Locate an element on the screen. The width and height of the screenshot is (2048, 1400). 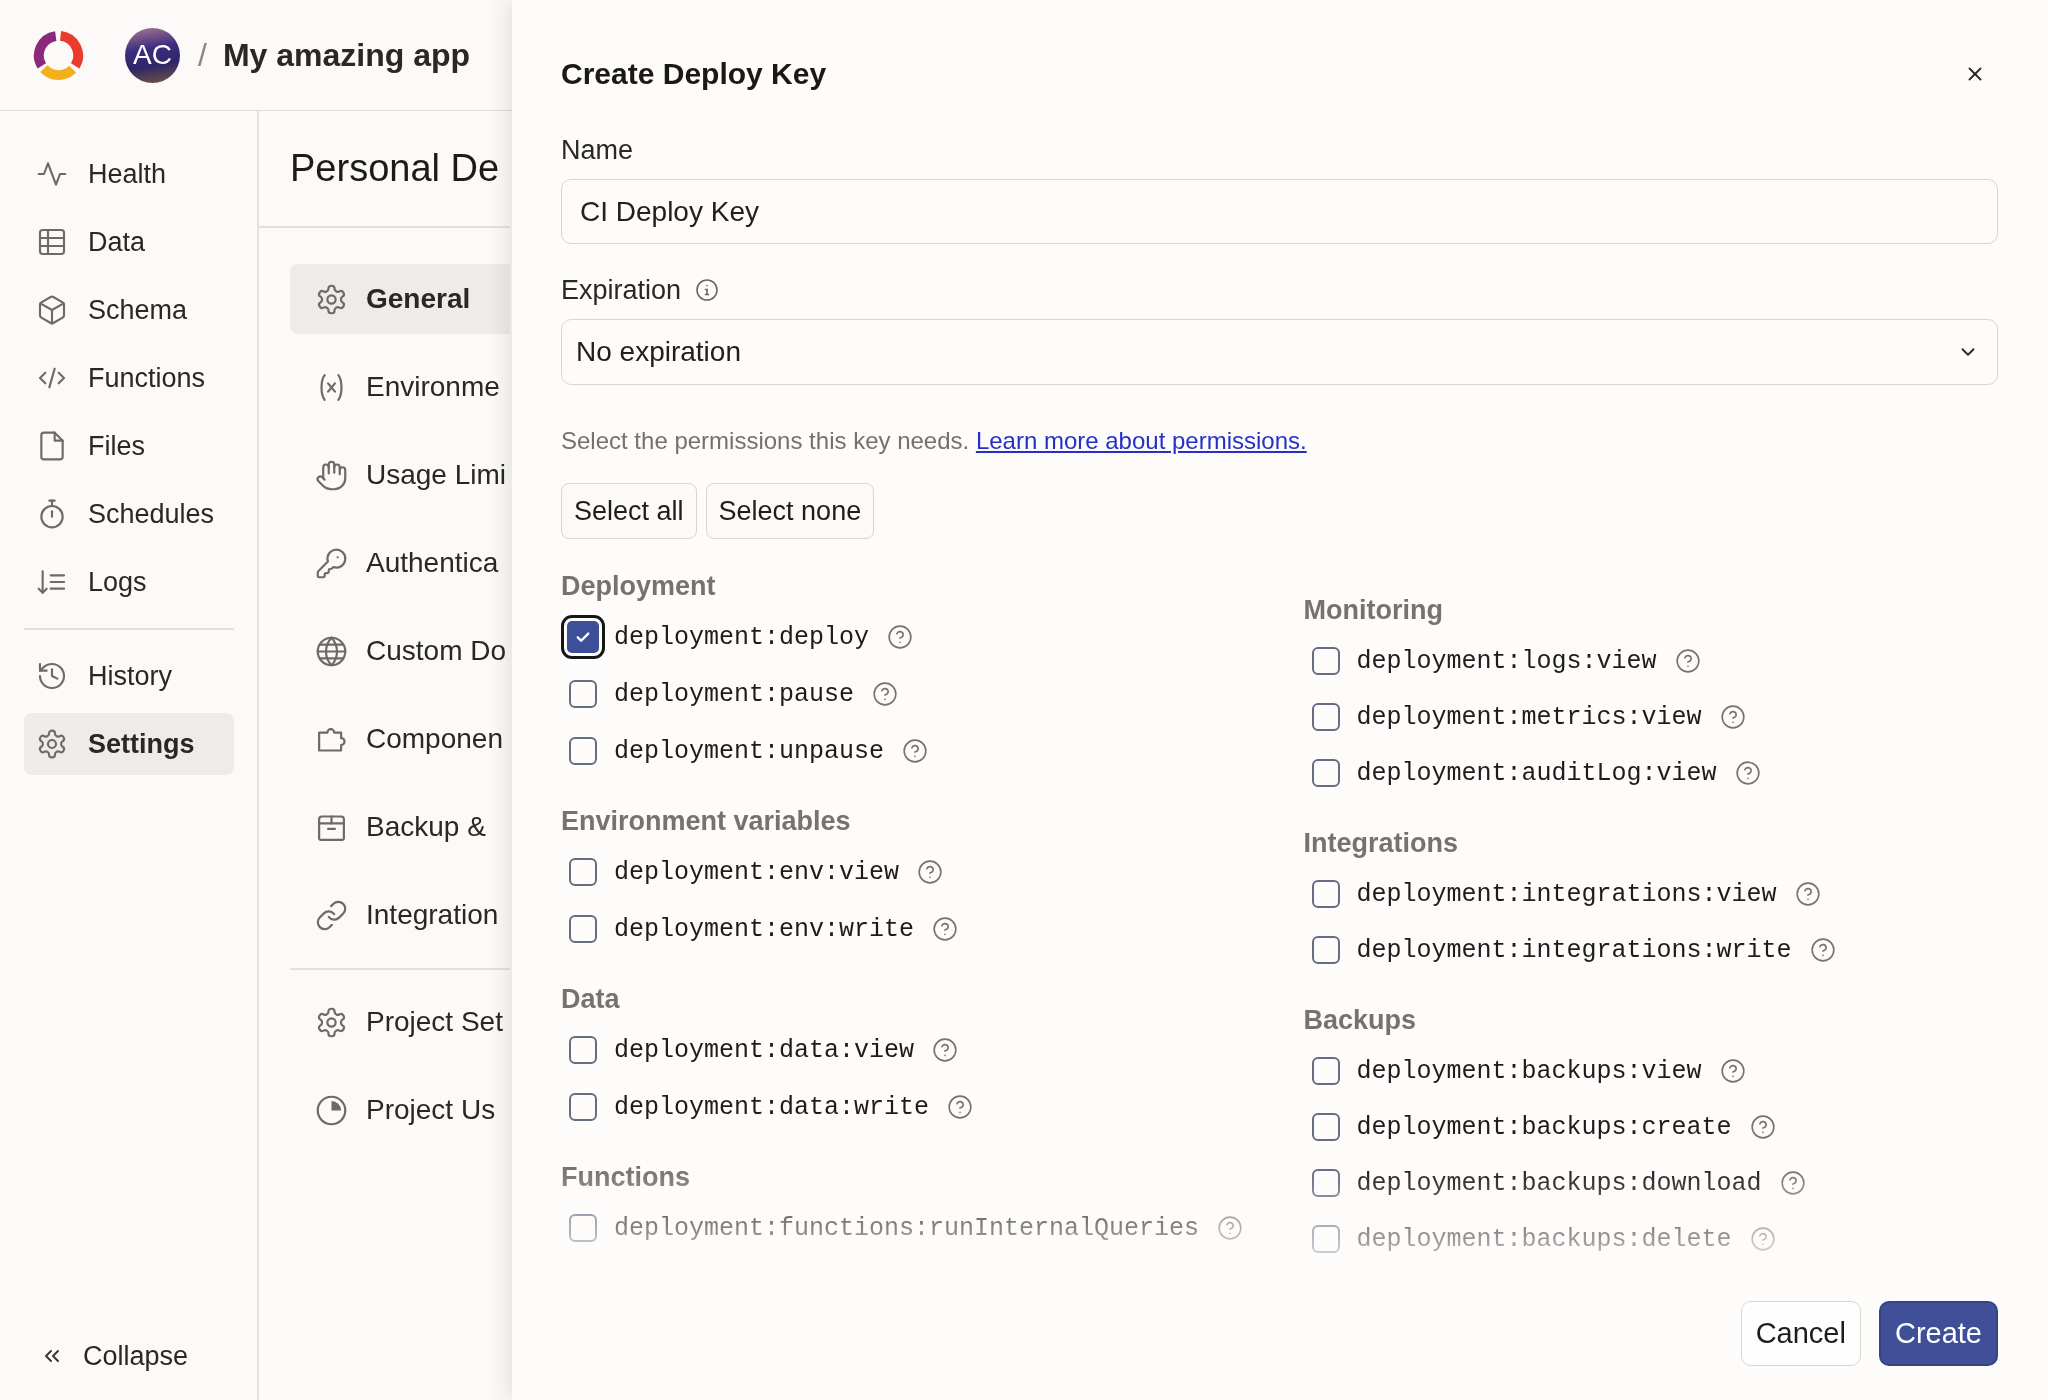
sidebar-item: Schedules is located at coordinates (129, 514).